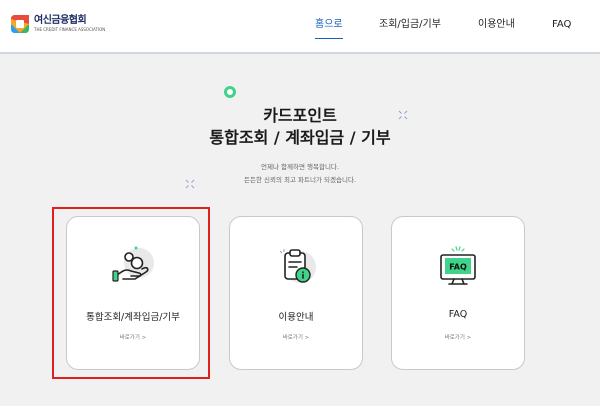  I want to click on card-faq: FAQ FAQ 바로가기 >, so click(458, 293).